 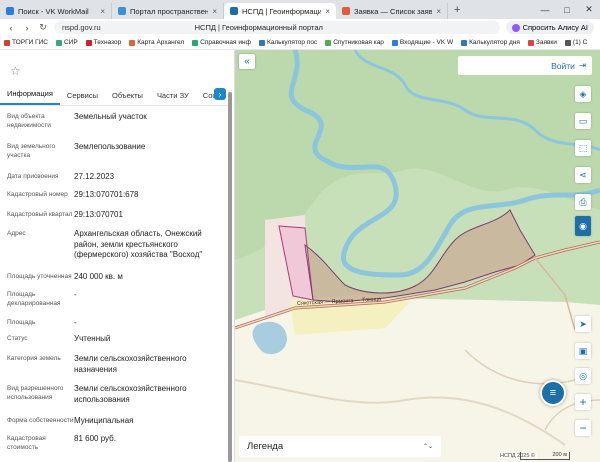 What do you see at coordinates (490, 42) in the screenshot?
I see `bookmark-item: Калькулятор дня` at bounding box center [490, 42].